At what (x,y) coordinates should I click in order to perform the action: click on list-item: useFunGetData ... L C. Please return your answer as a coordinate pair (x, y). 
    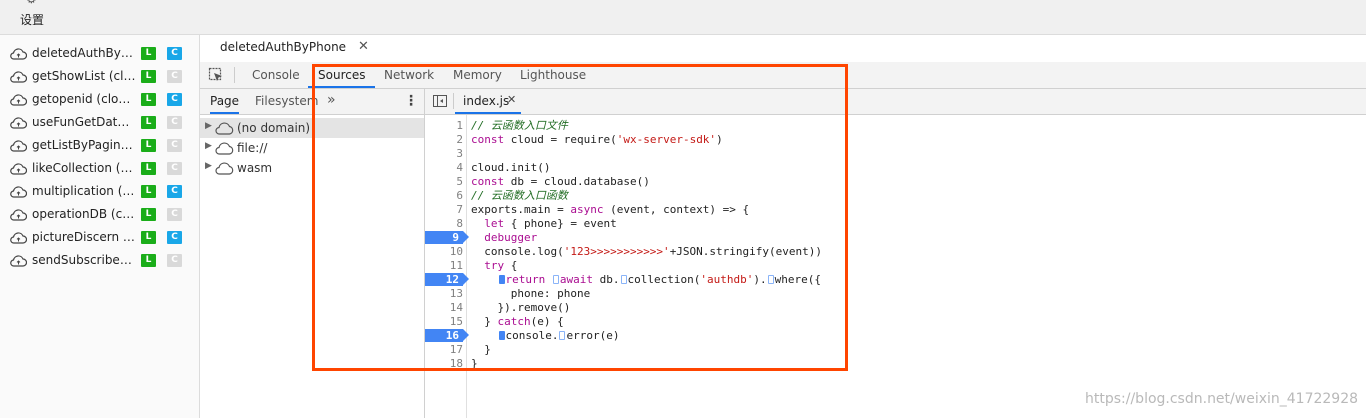
    Looking at the image, I should click on (99, 123).